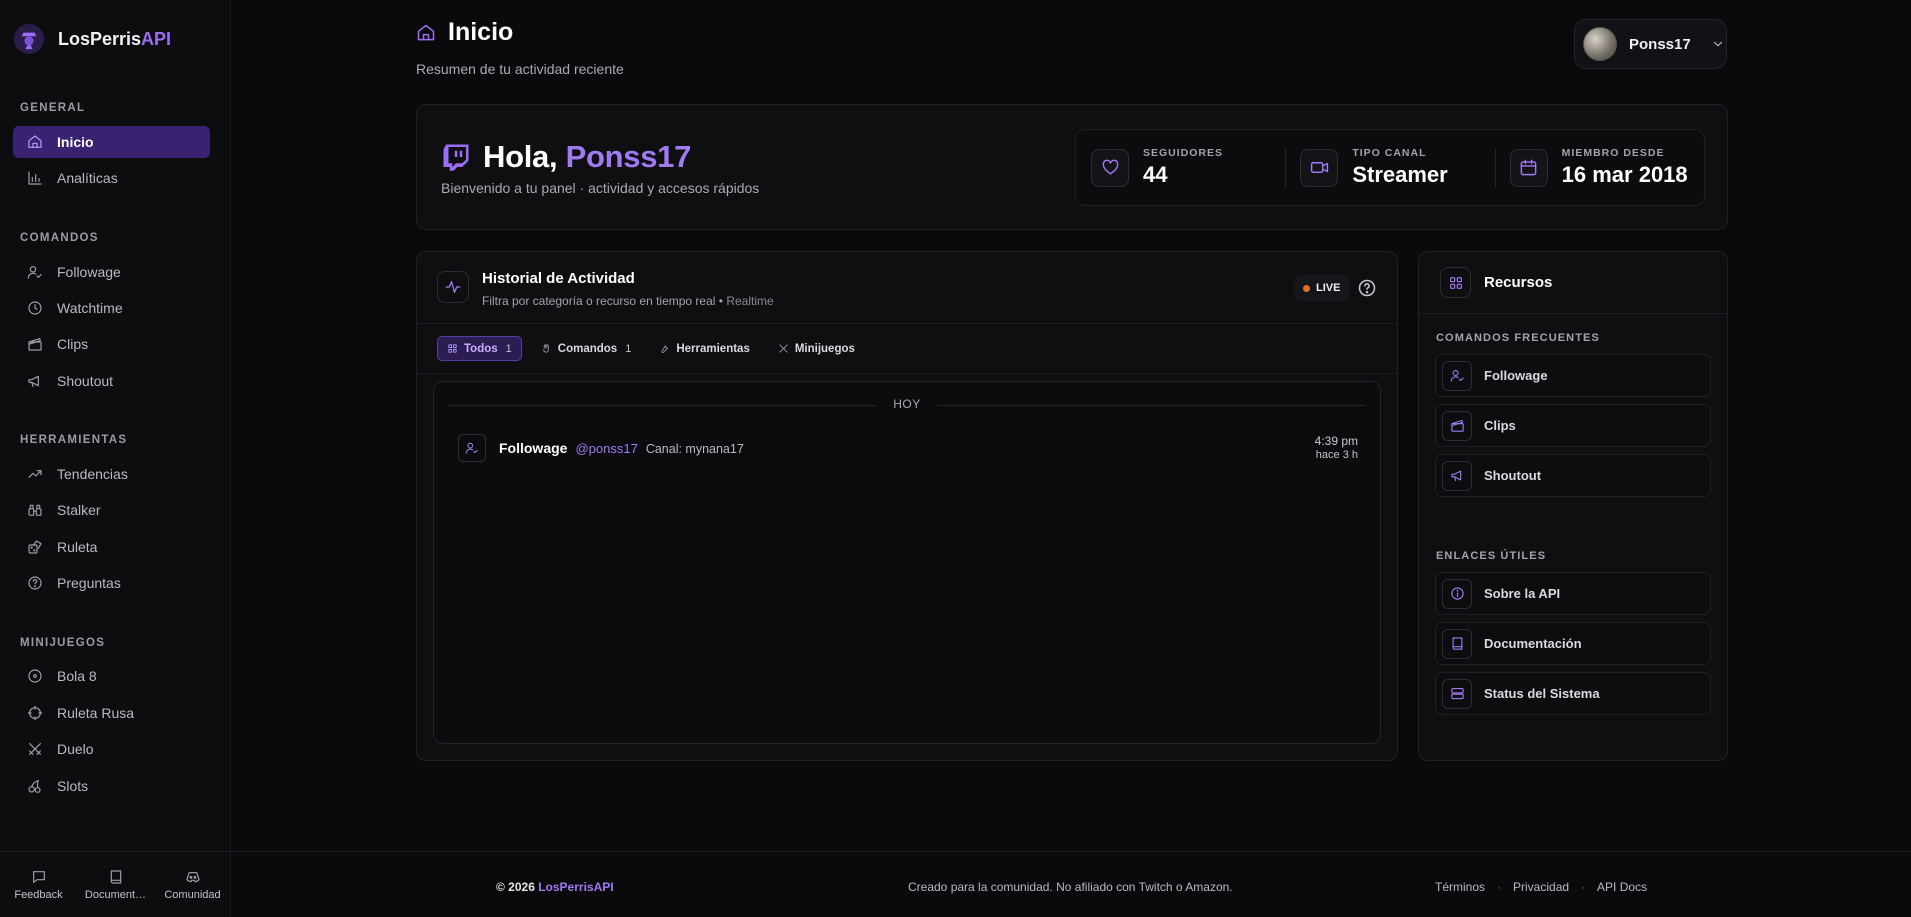 The width and height of the screenshot is (1911, 917). What do you see at coordinates (111, 381) in the screenshot?
I see `sidebar-item-shoutout: Shoutout` at bounding box center [111, 381].